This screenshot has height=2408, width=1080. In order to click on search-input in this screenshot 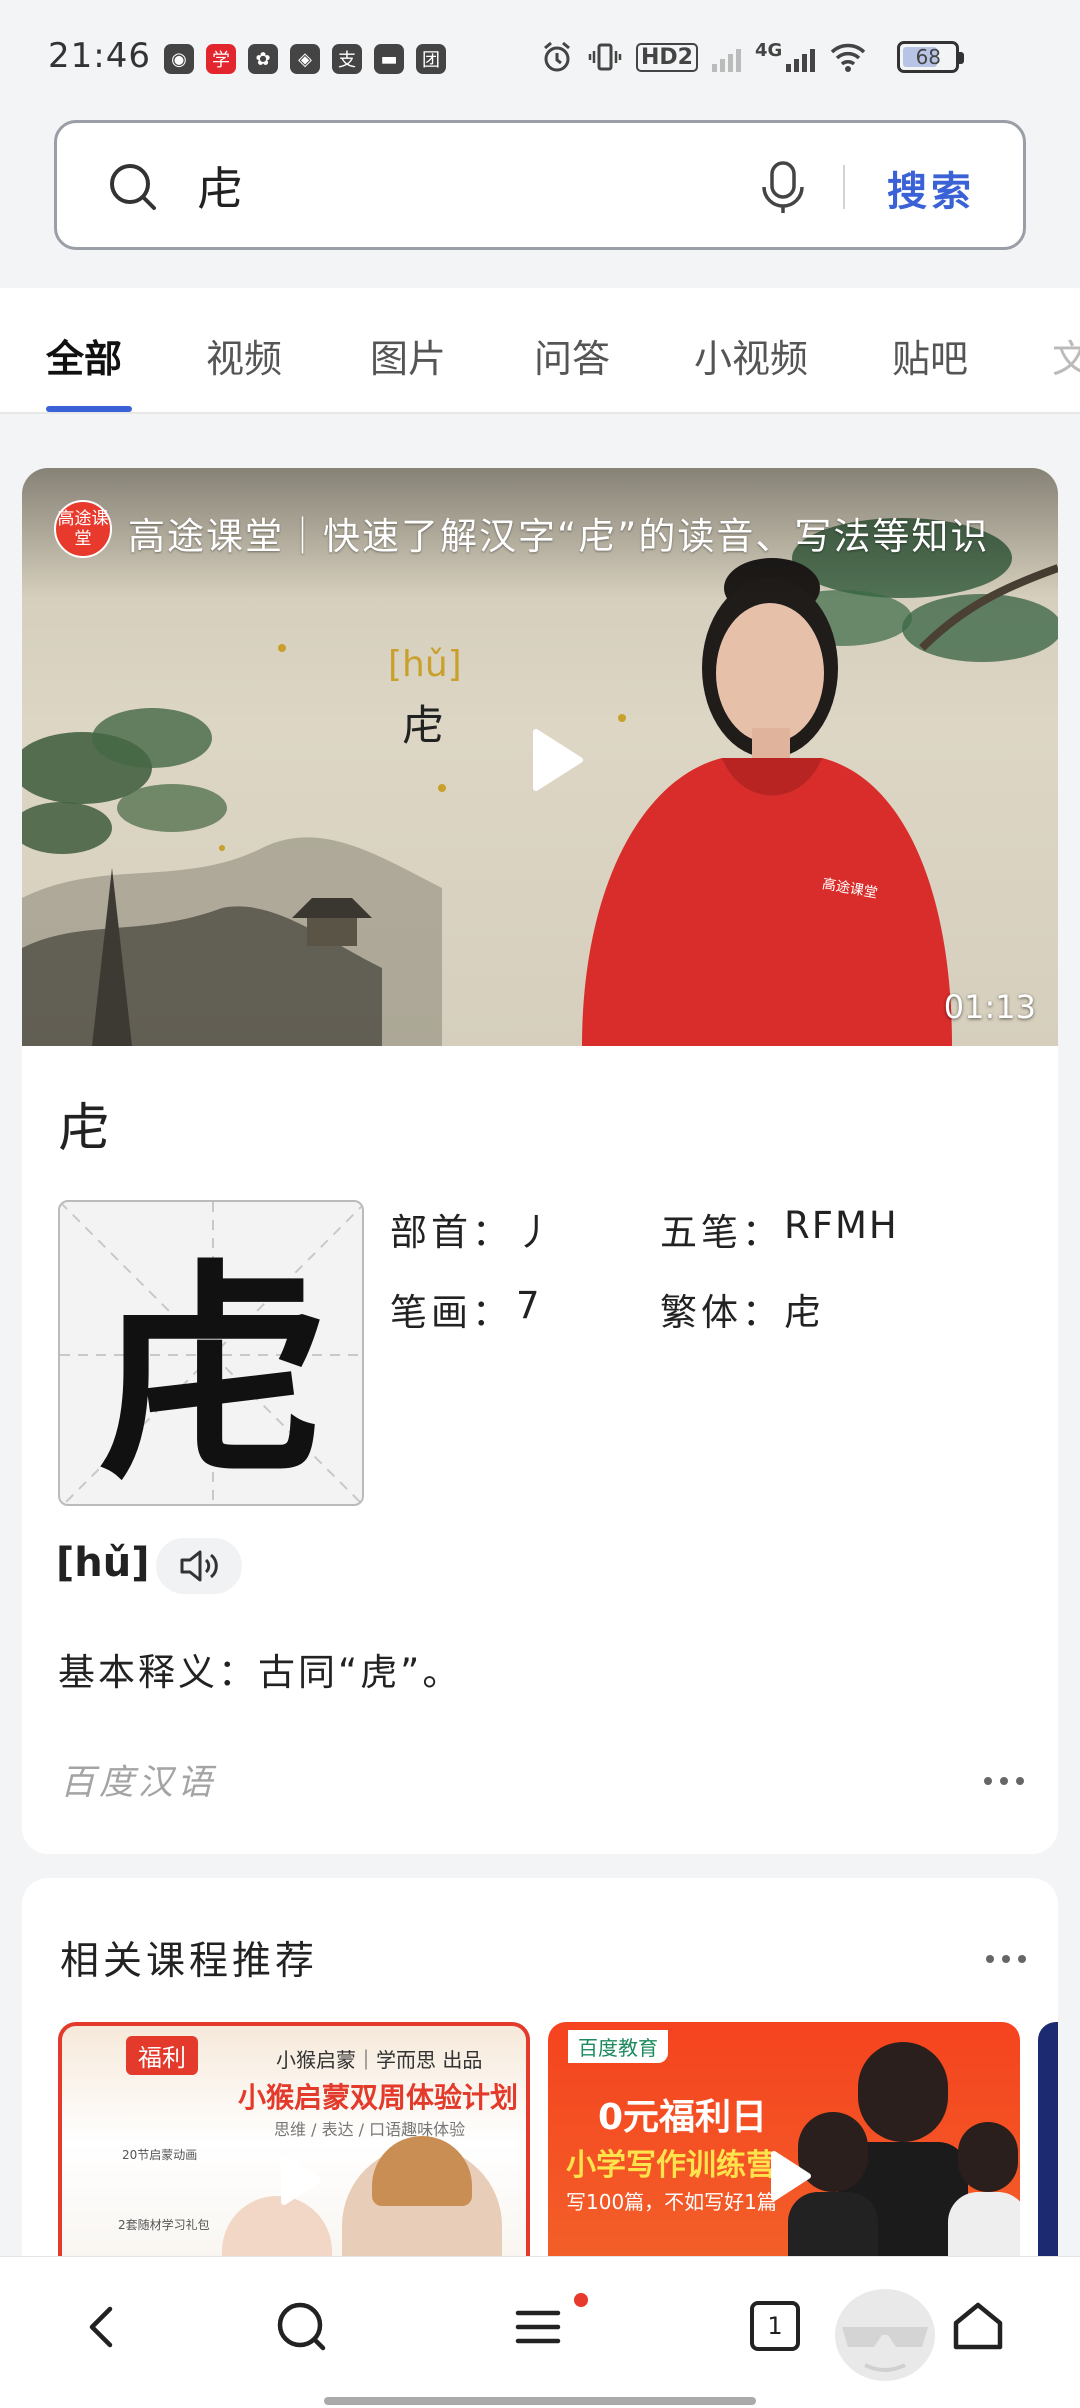, I will do `click(477, 186)`.